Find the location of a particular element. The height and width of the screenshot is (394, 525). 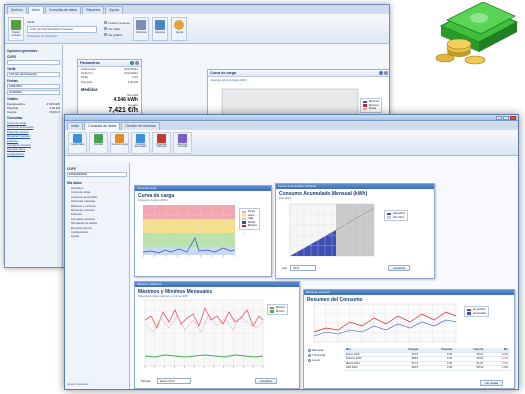

date-to-input: 31/12/2012 is located at coordinates (33, 92).